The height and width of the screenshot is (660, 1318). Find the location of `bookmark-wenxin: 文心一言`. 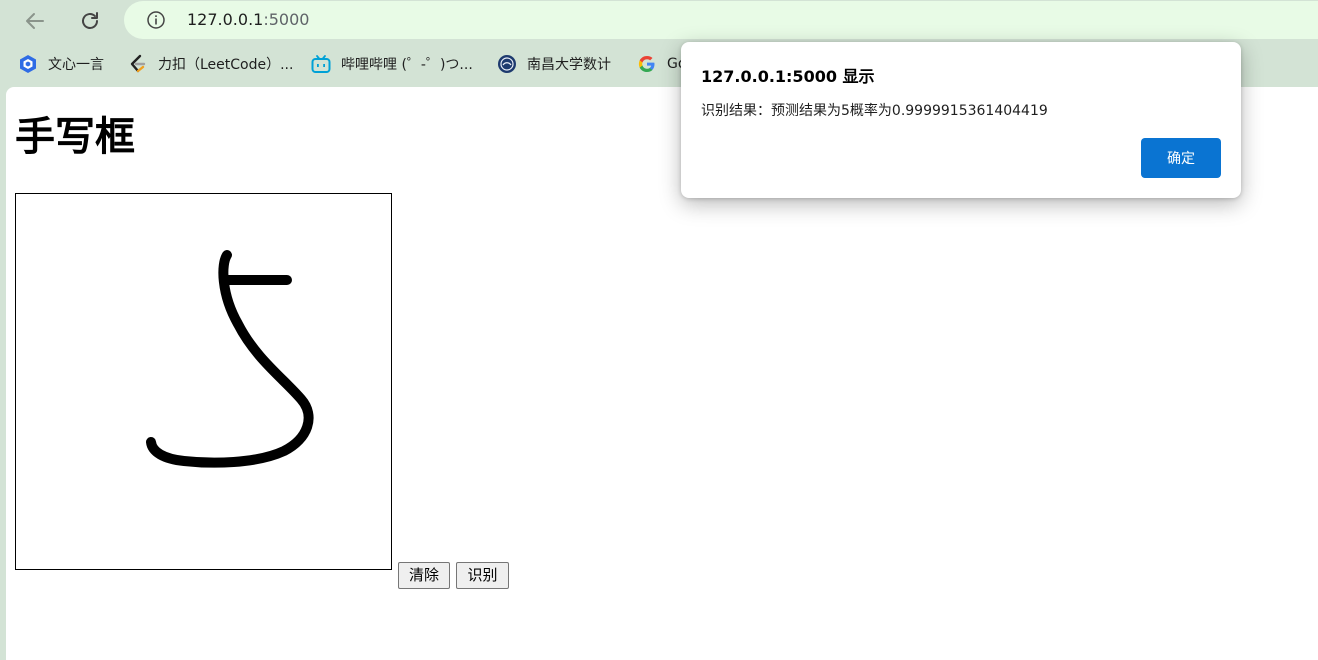

bookmark-wenxin: 文心一言 is located at coordinates (61, 64).